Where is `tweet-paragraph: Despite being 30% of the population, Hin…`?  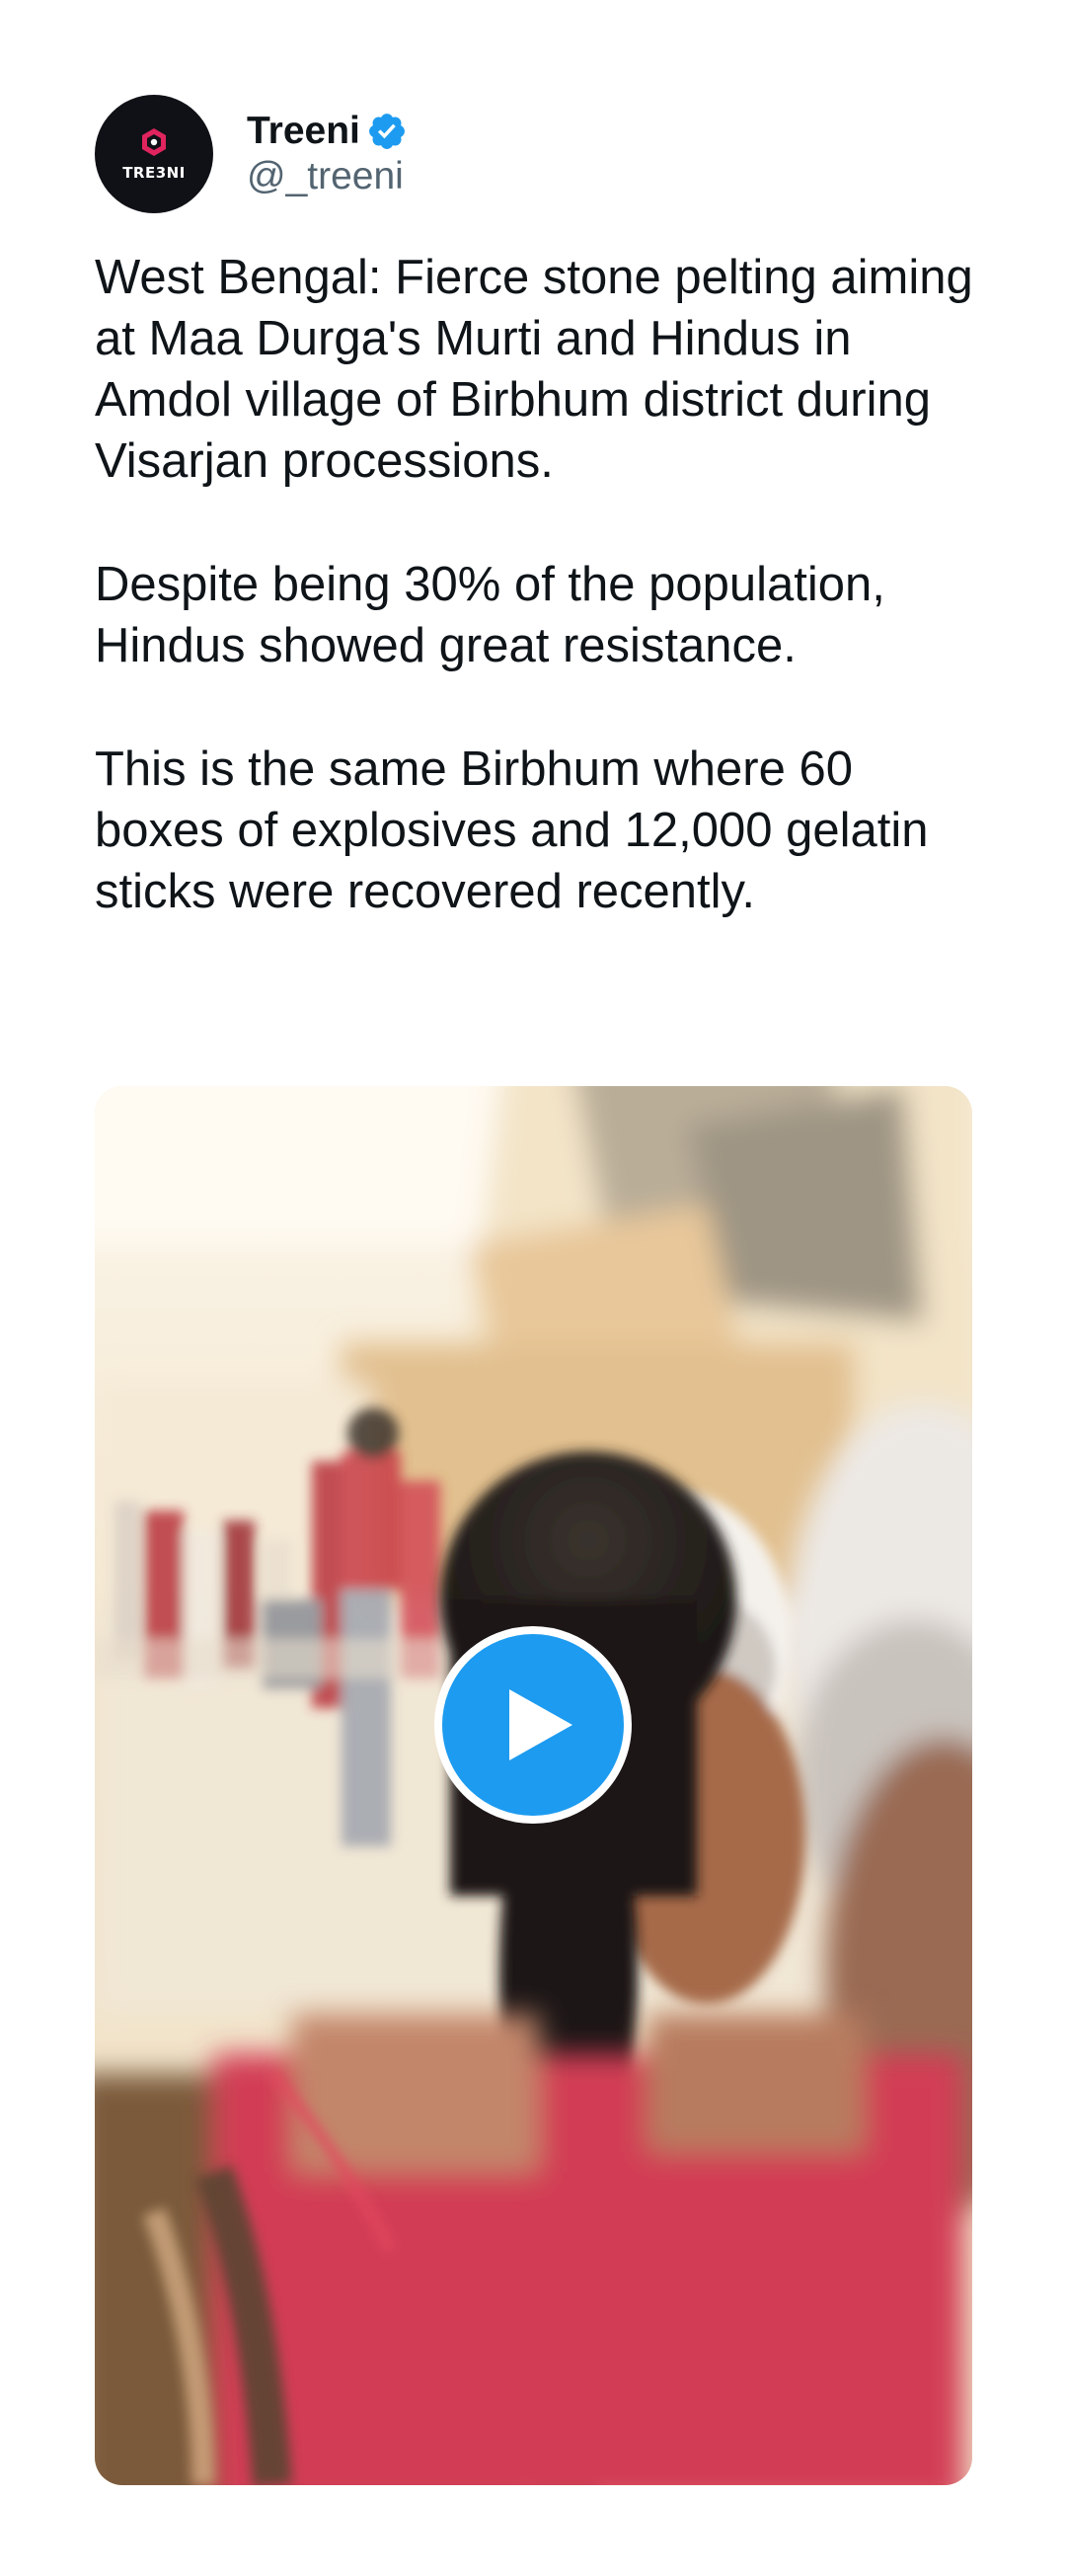 tweet-paragraph: Despite being 30% of the population, Hin… is located at coordinates (490, 615).